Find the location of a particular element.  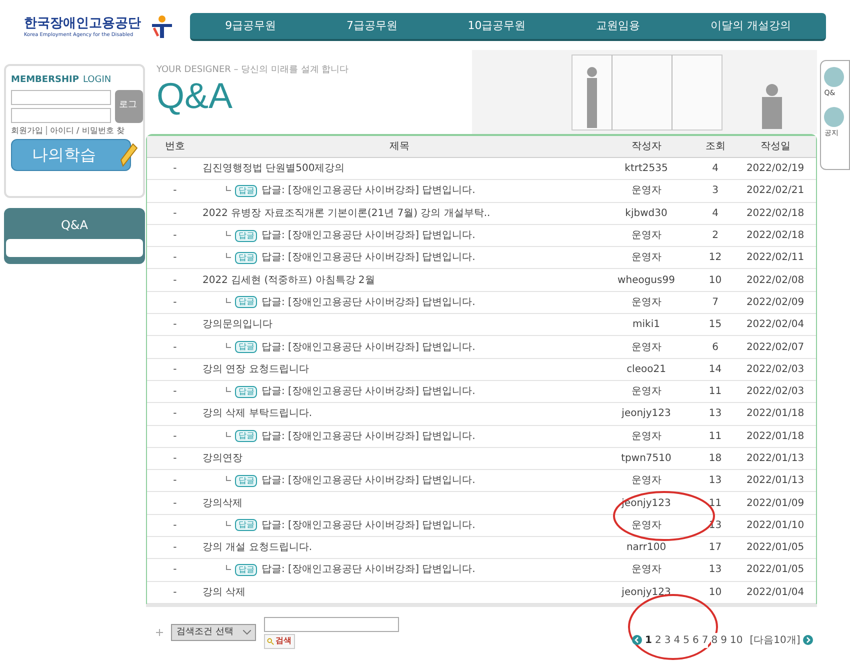

next-page-icon is located at coordinates (808, 640).